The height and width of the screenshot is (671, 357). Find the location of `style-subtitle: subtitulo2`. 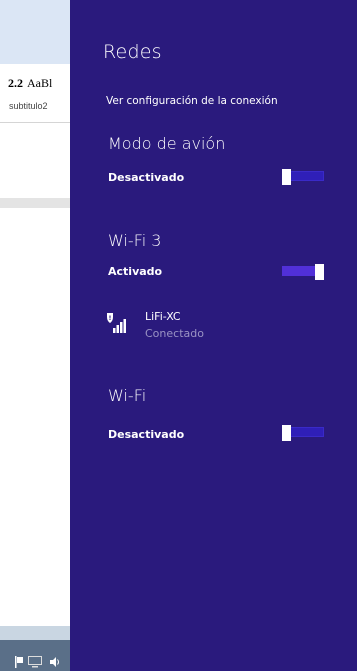

style-subtitle: subtitulo2 is located at coordinates (28, 106).